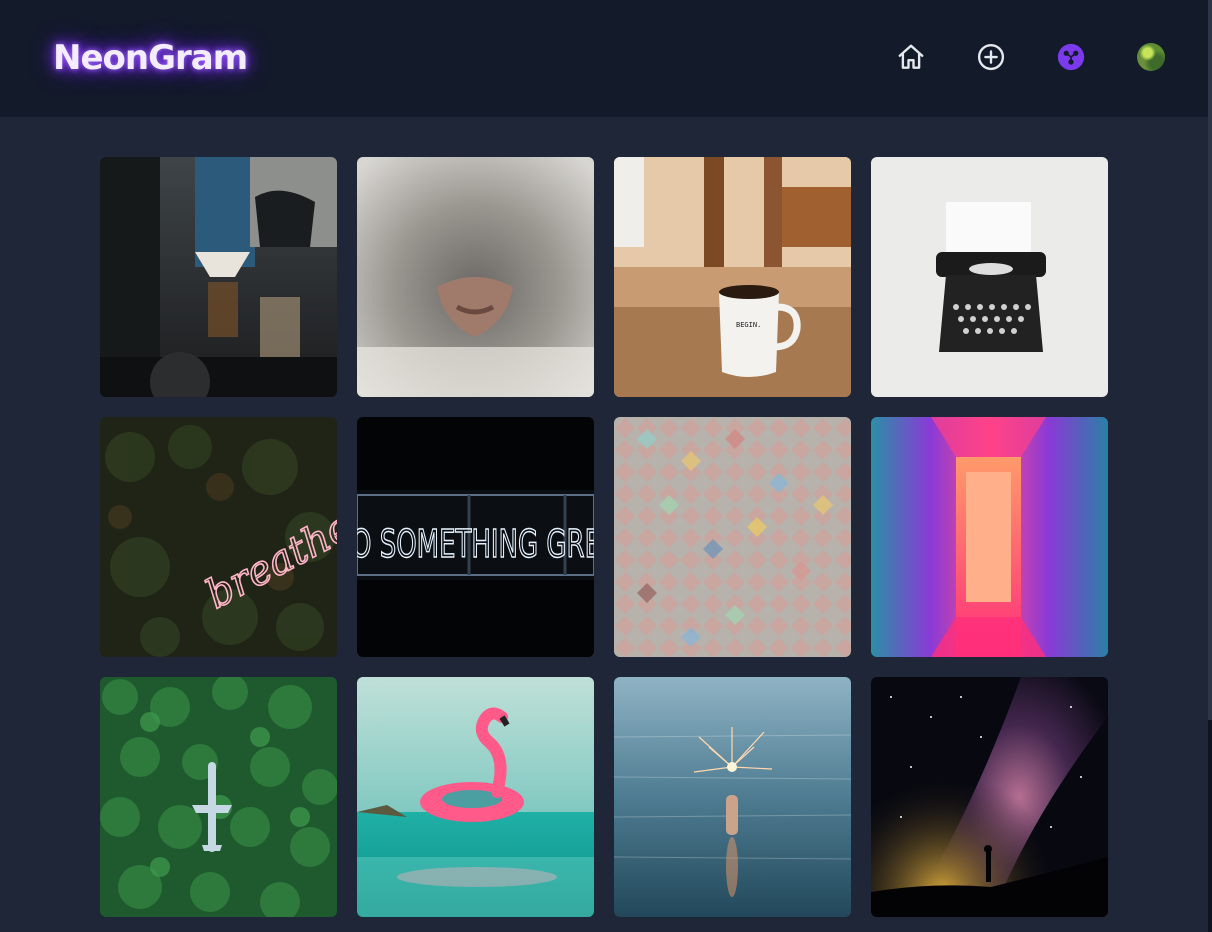 Image resolution: width=1212 pixels, height=932 pixels. I want to click on photo-tile-forest-airplane, so click(218, 797).